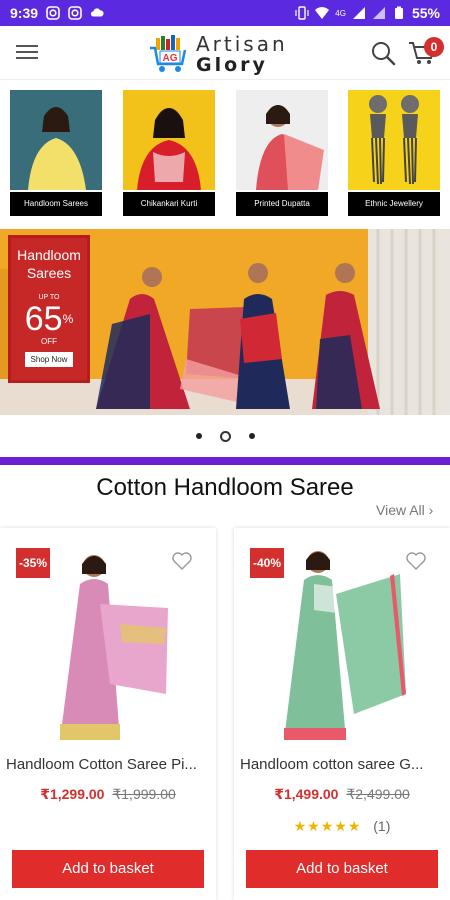 The width and height of the screenshot is (450, 900). I want to click on logo-line1: Artisan, so click(242, 43).